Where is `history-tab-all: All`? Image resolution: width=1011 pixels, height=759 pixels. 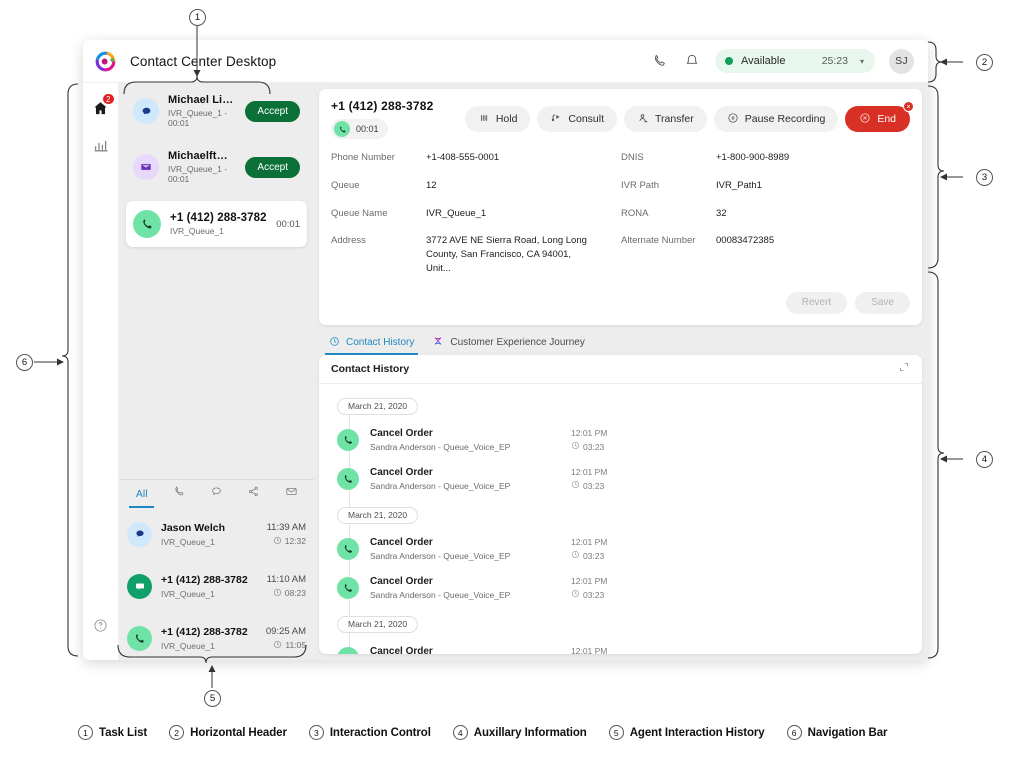 history-tab-all: All is located at coordinates (141, 494).